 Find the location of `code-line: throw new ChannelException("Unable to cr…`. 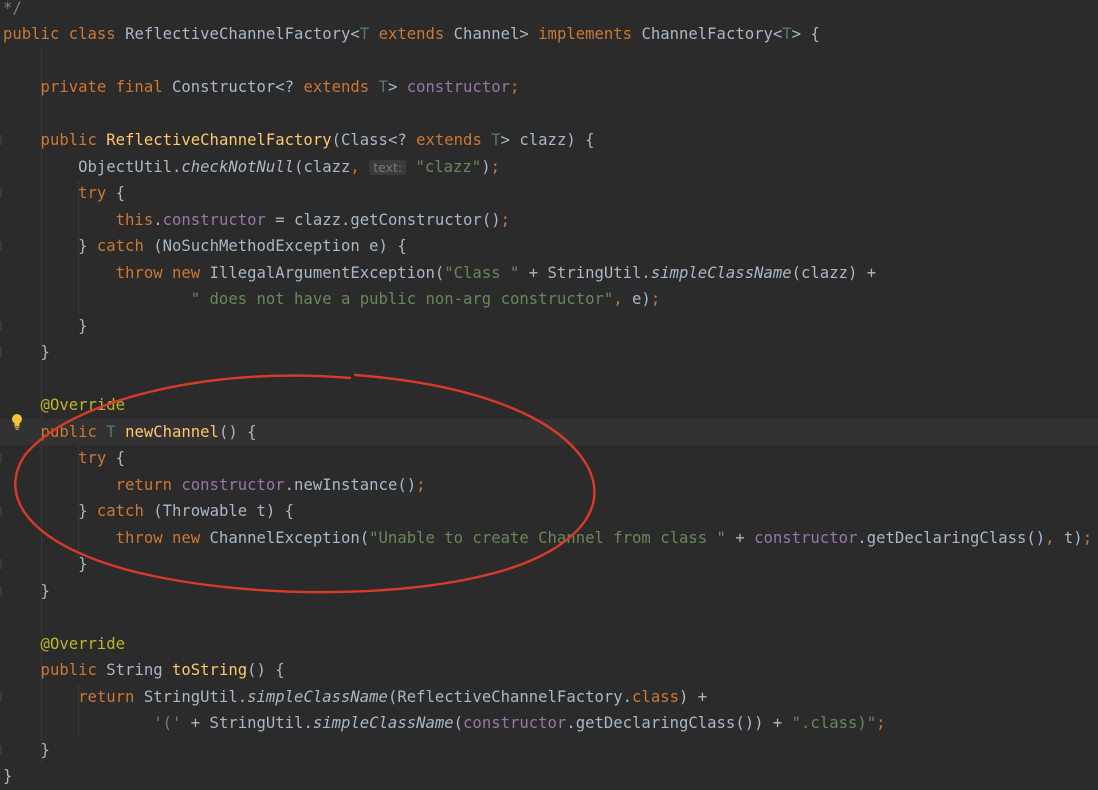

code-line: throw new ChannelException("Unable to cr… is located at coordinates (549, 538).